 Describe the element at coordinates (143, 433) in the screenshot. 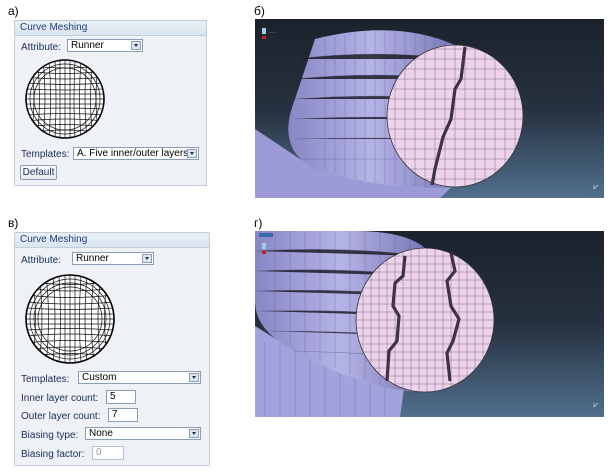

I see `biasing-type-select: None` at that location.